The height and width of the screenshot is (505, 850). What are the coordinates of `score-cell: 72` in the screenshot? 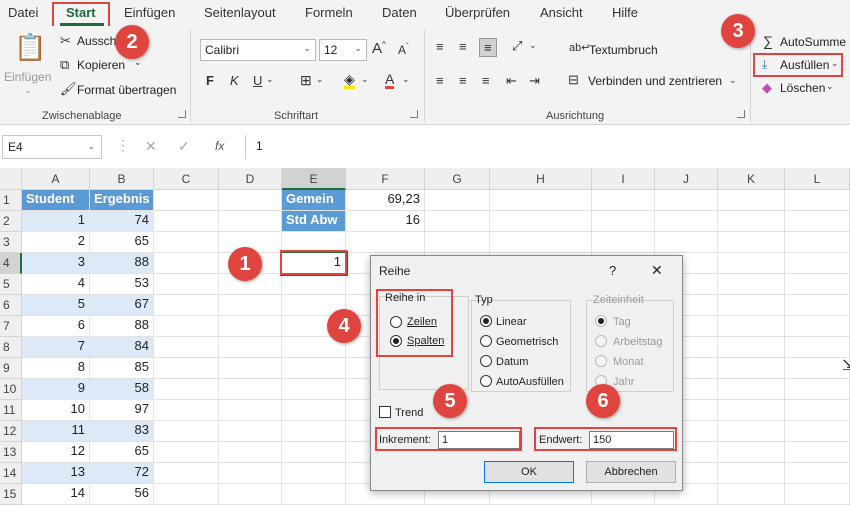 It's located at (122, 473).